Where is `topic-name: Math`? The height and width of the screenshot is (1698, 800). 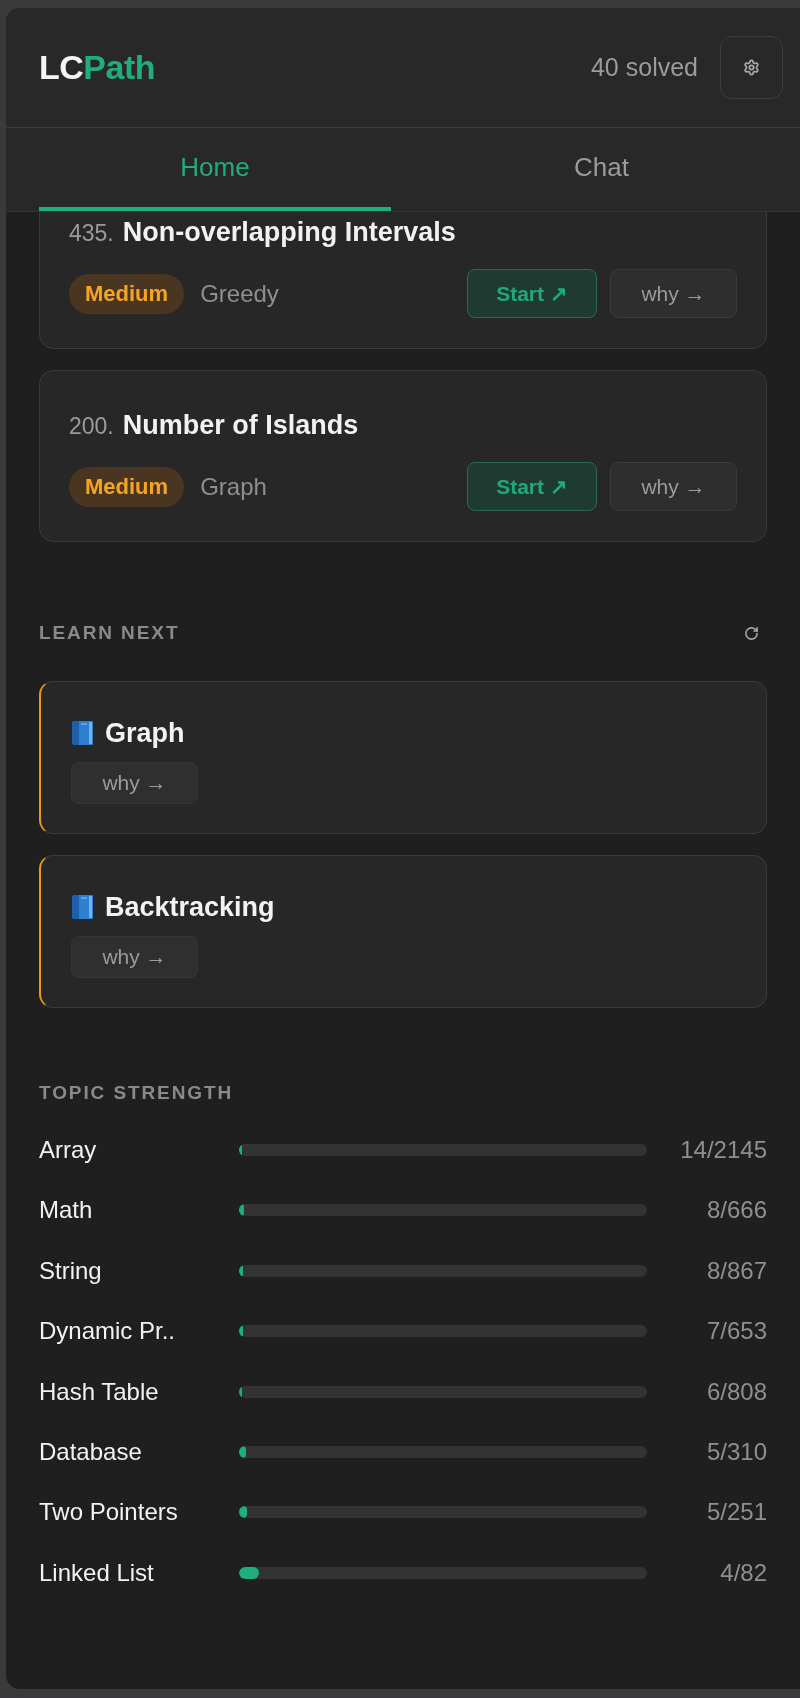 topic-name: Math is located at coordinates (66, 1210).